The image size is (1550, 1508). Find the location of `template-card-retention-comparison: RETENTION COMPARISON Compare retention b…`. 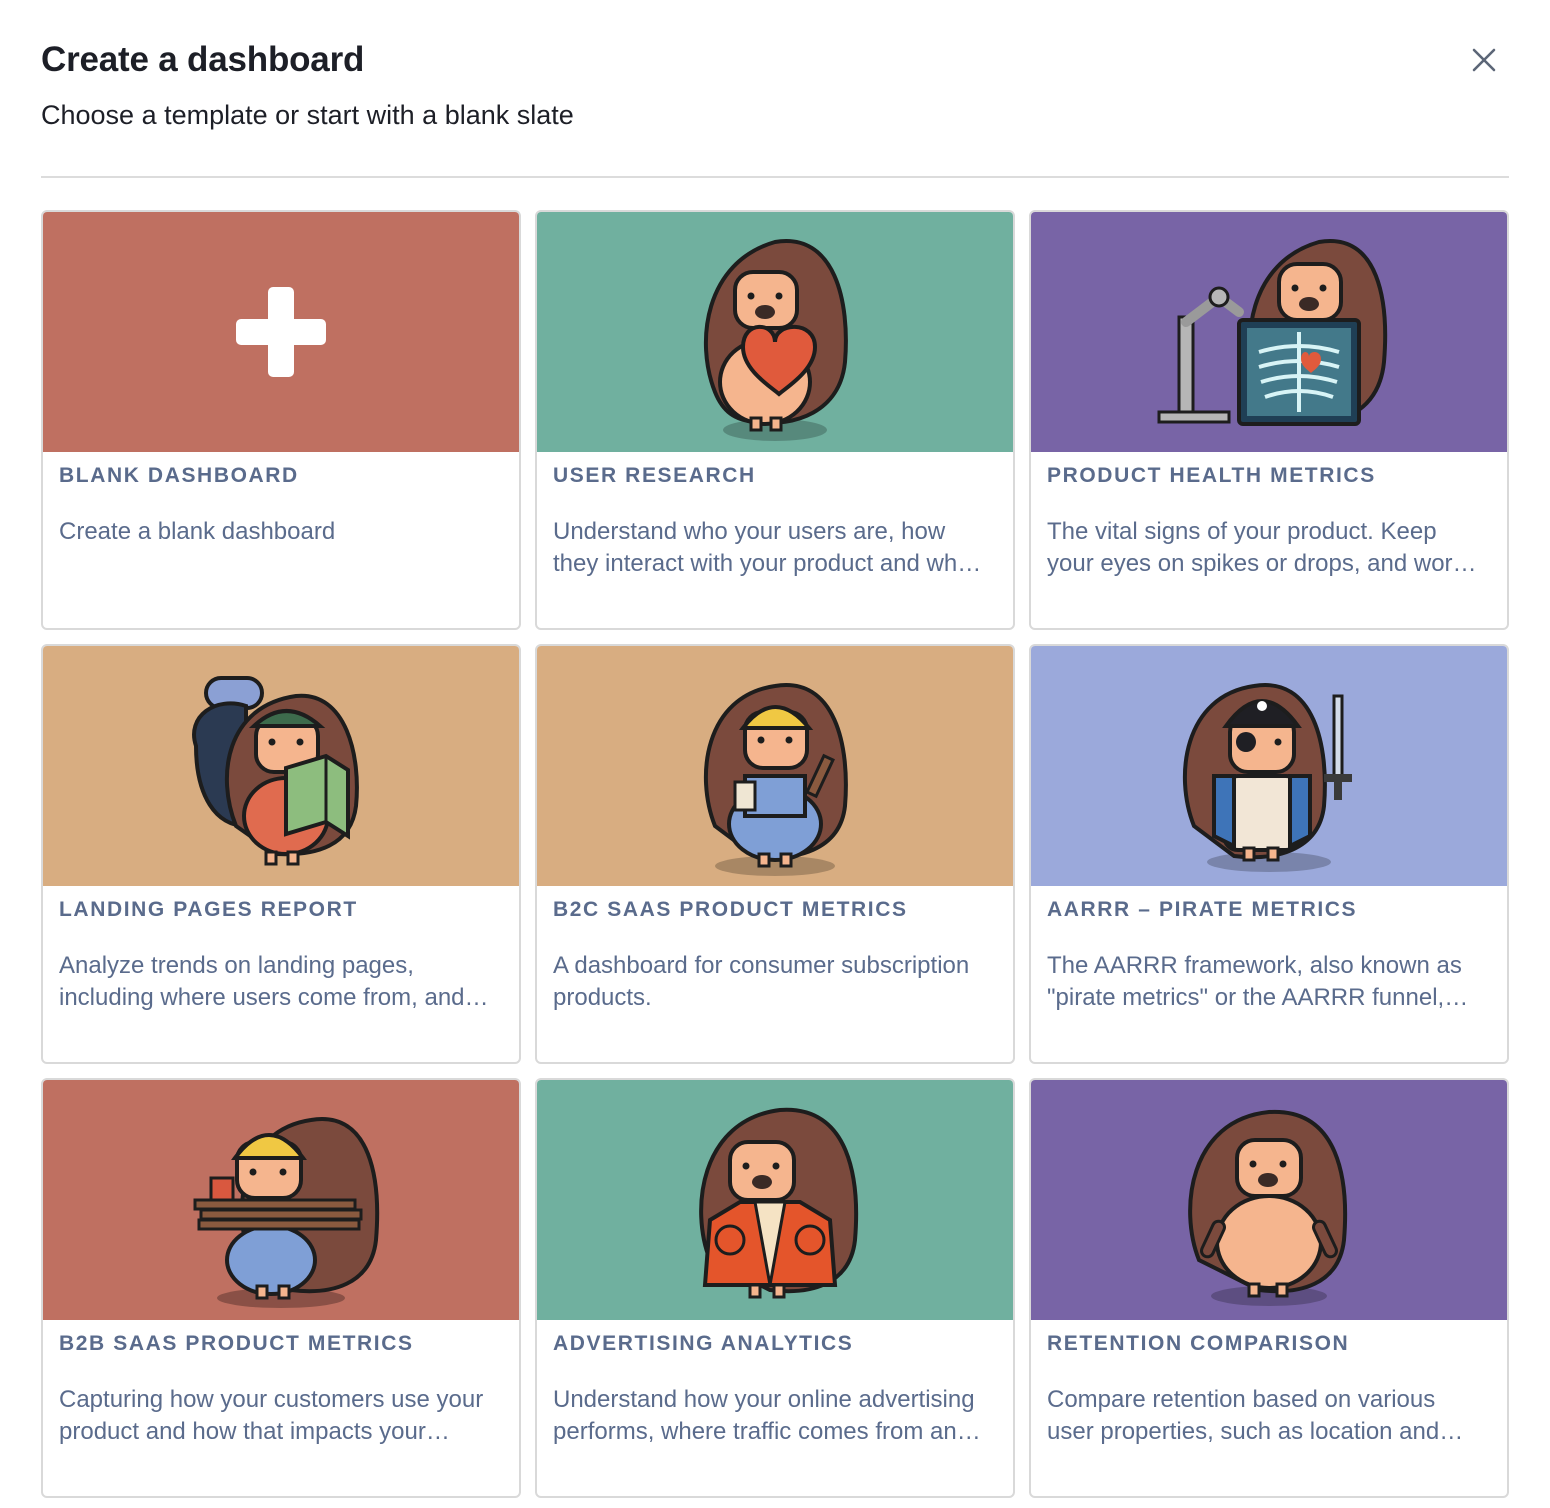

template-card-retention-comparison: RETENTION COMPARISON Compare retention b… is located at coordinates (1269, 1288).